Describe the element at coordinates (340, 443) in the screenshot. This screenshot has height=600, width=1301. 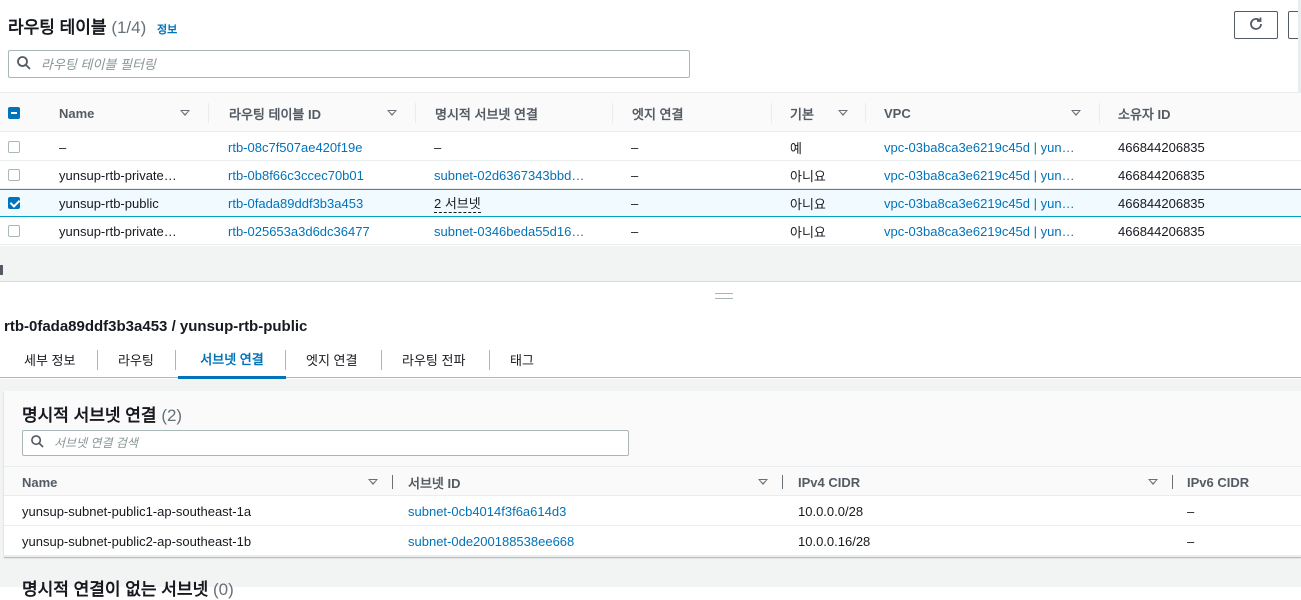
I see `subnet-association-search-input` at that location.